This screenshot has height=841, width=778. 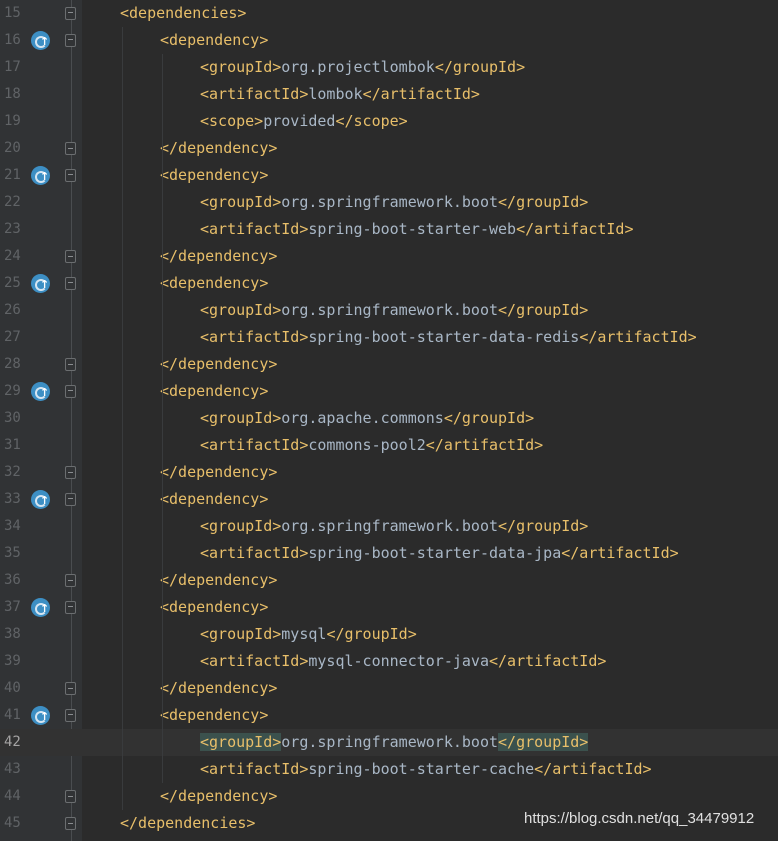 I want to click on code-line: 40 </dependency>, so click(x=389, y=688).